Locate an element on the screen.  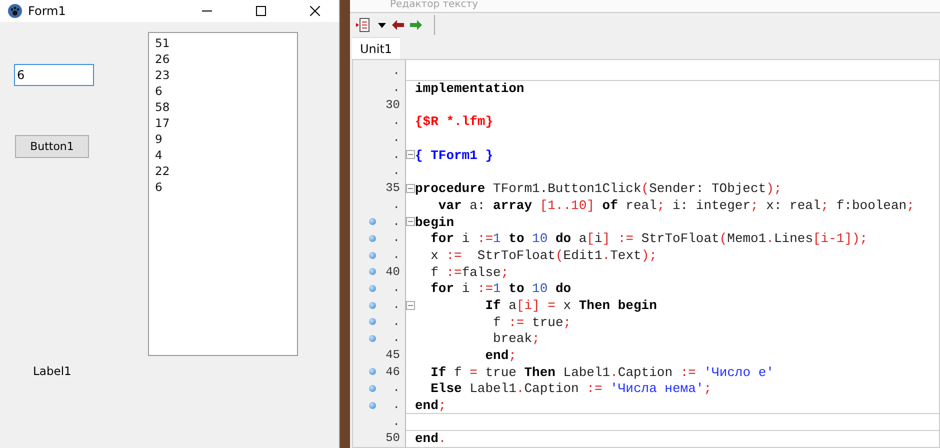
line-number: 30 is located at coordinates (393, 105).